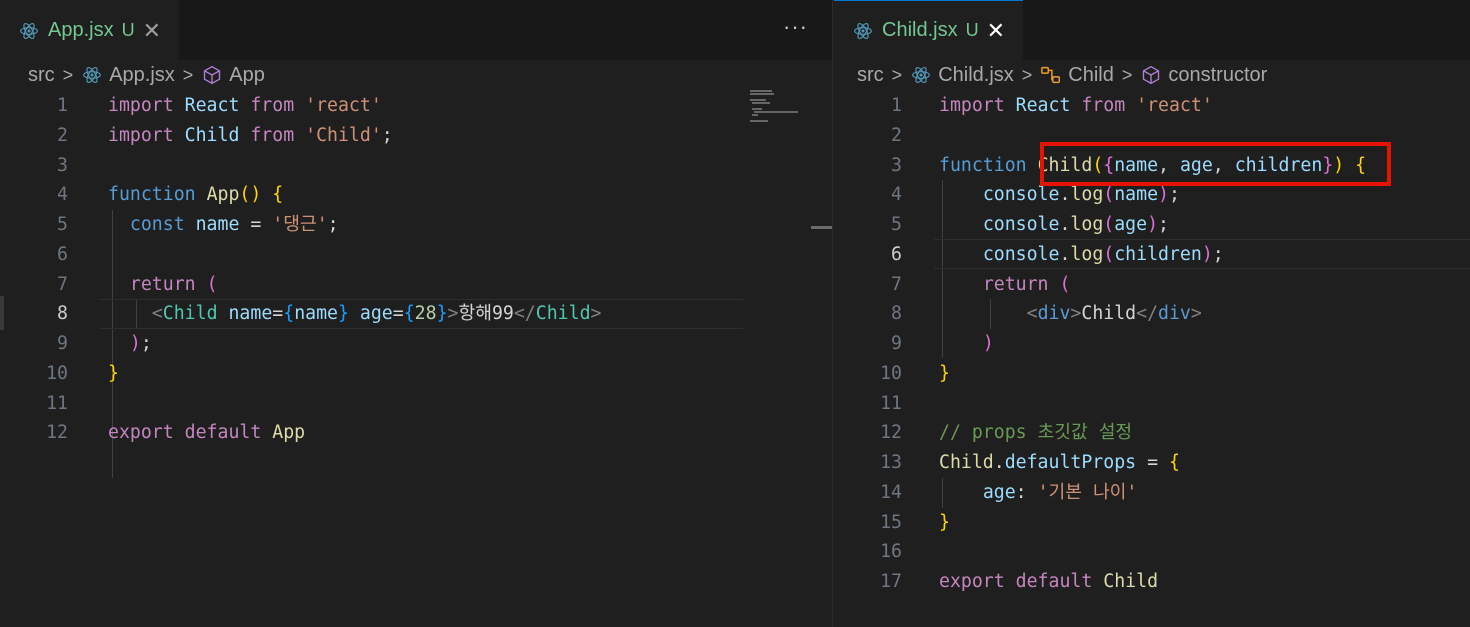  Describe the element at coordinates (62, 254) in the screenshot. I see `line-number: 6` at that location.